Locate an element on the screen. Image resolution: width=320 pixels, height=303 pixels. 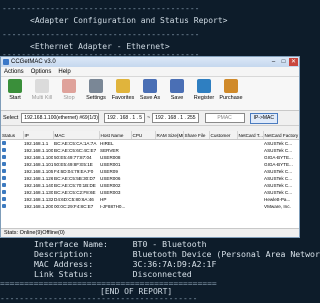
purchase-icon is located at coordinates (231, 86).